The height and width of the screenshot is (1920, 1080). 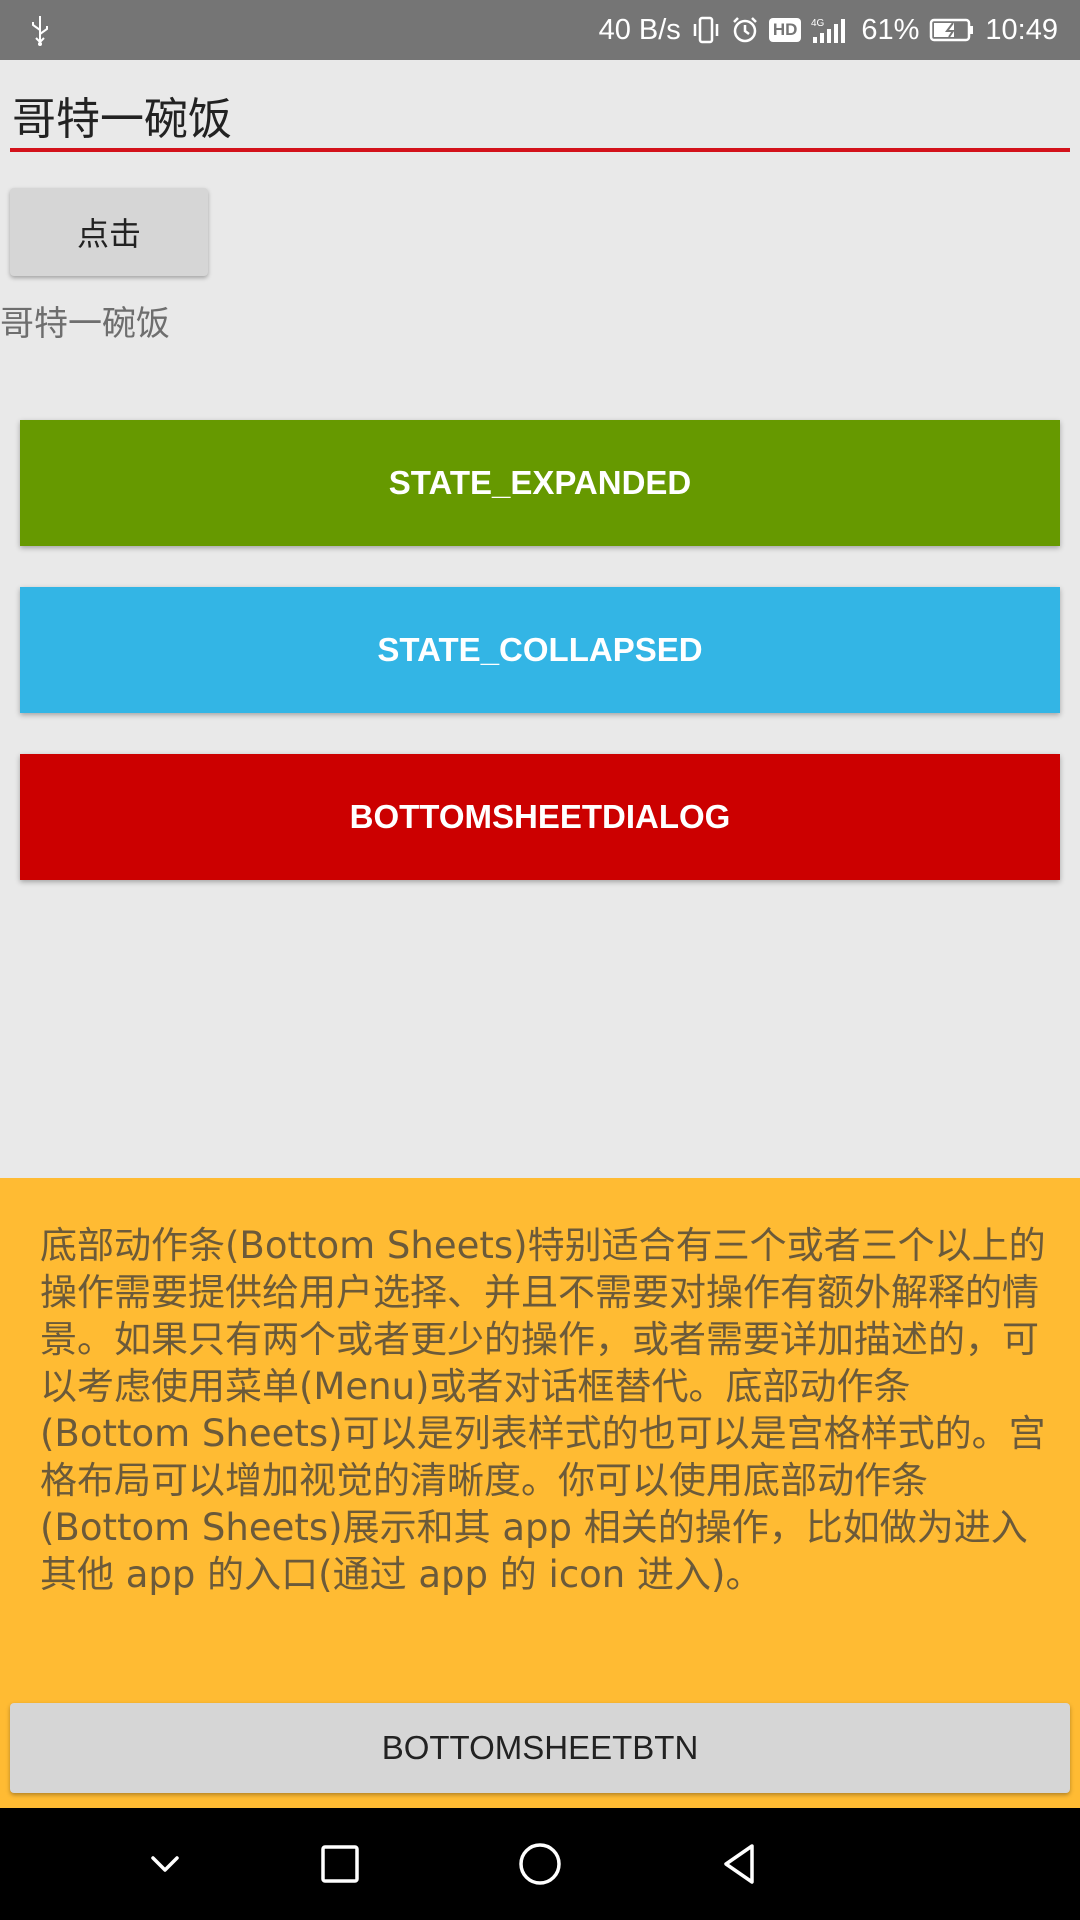 I want to click on clock: 10:49, so click(x=1021, y=29).